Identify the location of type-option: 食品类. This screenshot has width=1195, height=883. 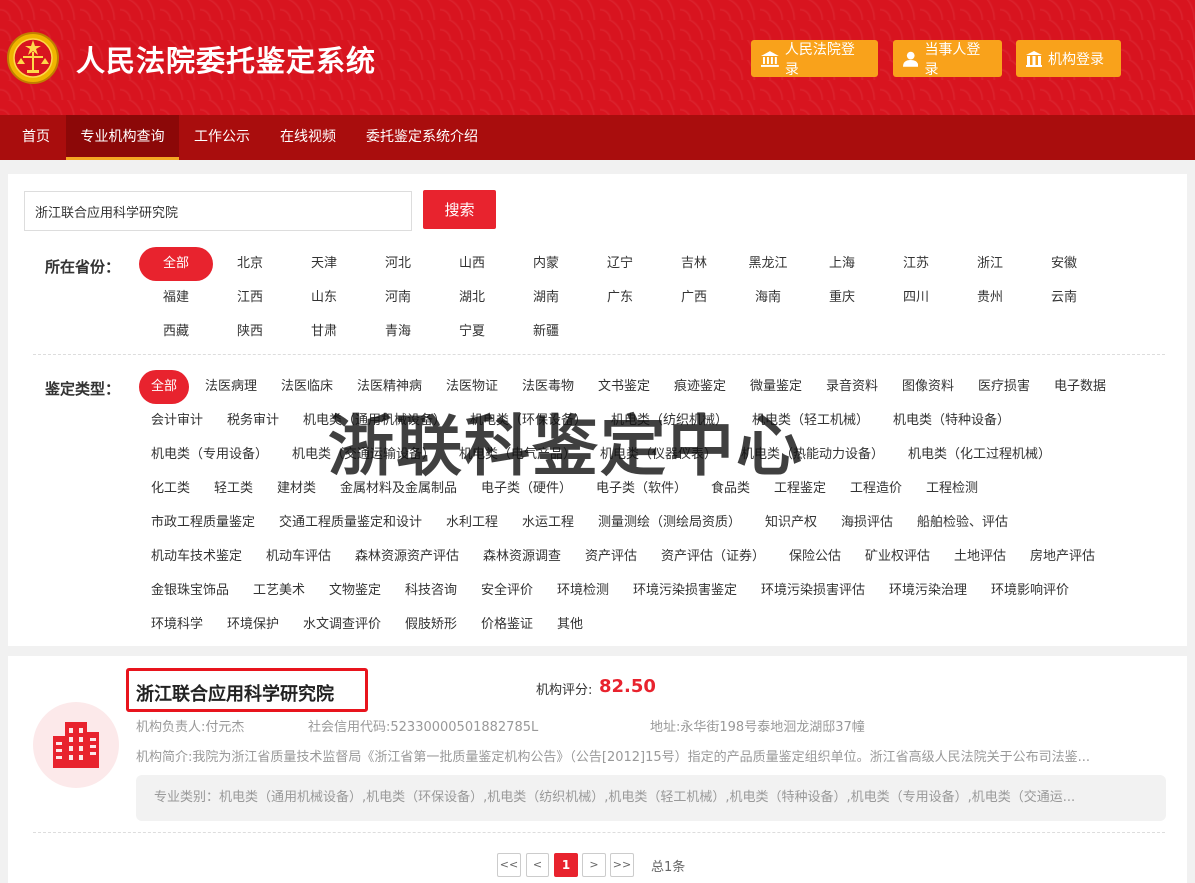
(730, 489).